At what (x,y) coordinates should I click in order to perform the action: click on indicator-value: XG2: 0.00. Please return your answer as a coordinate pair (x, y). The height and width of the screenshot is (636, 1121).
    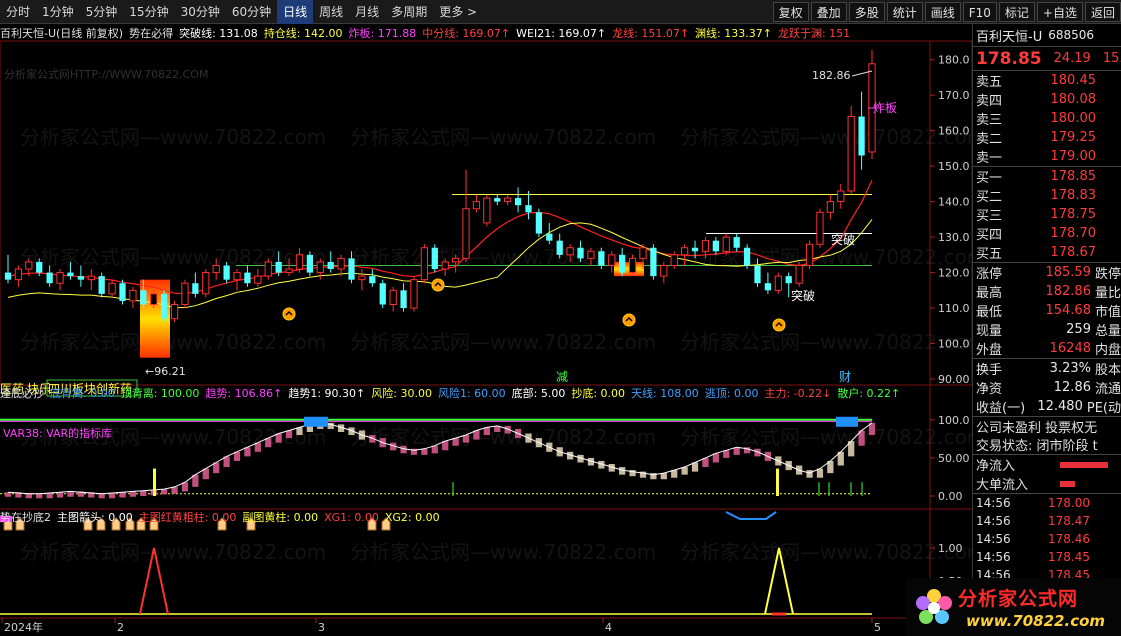
    Looking at the image, I should click on (412, 517).